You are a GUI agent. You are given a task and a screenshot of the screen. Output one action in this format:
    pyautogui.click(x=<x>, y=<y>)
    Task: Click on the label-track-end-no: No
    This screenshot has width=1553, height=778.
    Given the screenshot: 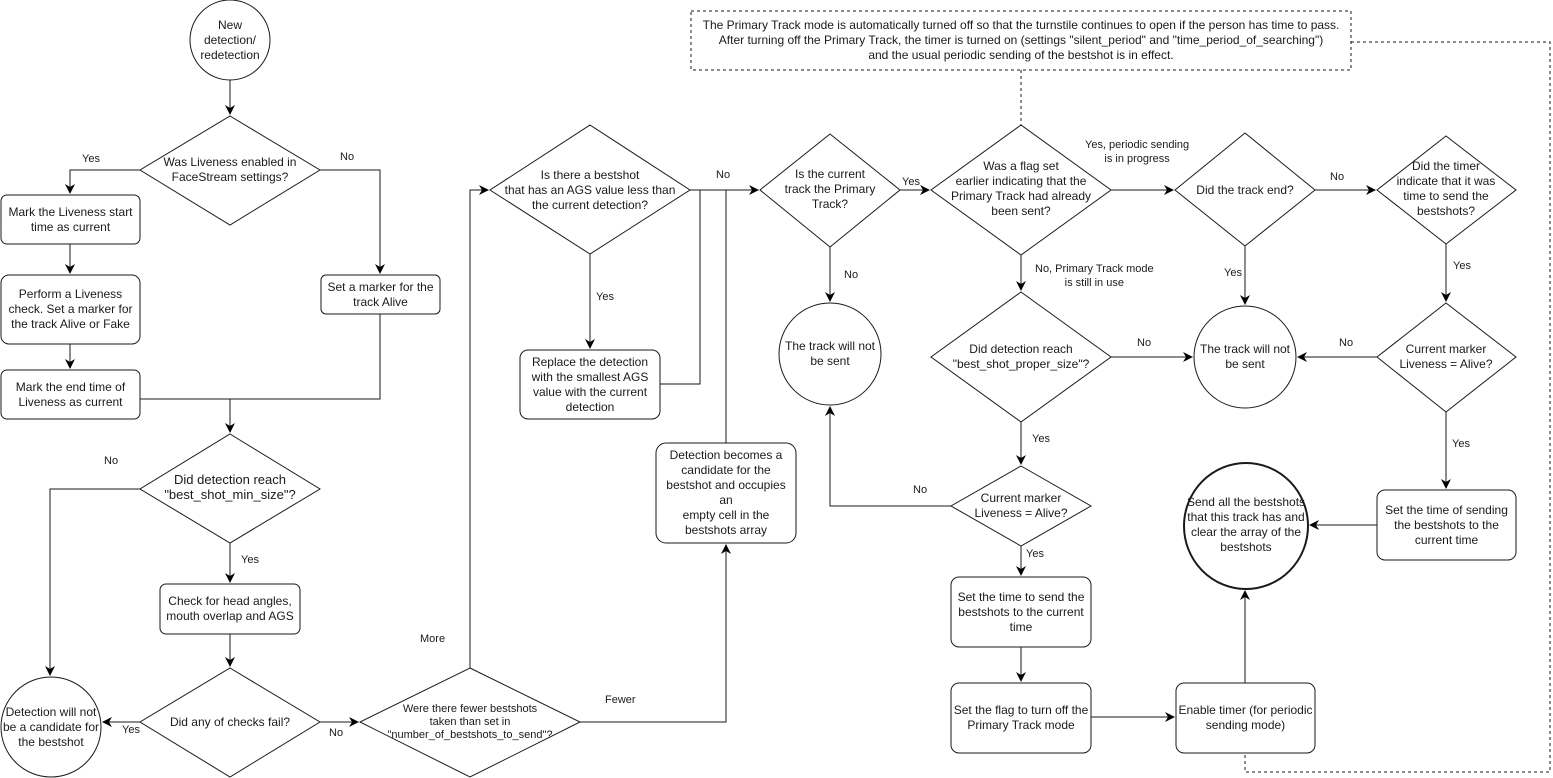 What is the action you would take?
    pyautogui.click(x=1337, y=177)
    